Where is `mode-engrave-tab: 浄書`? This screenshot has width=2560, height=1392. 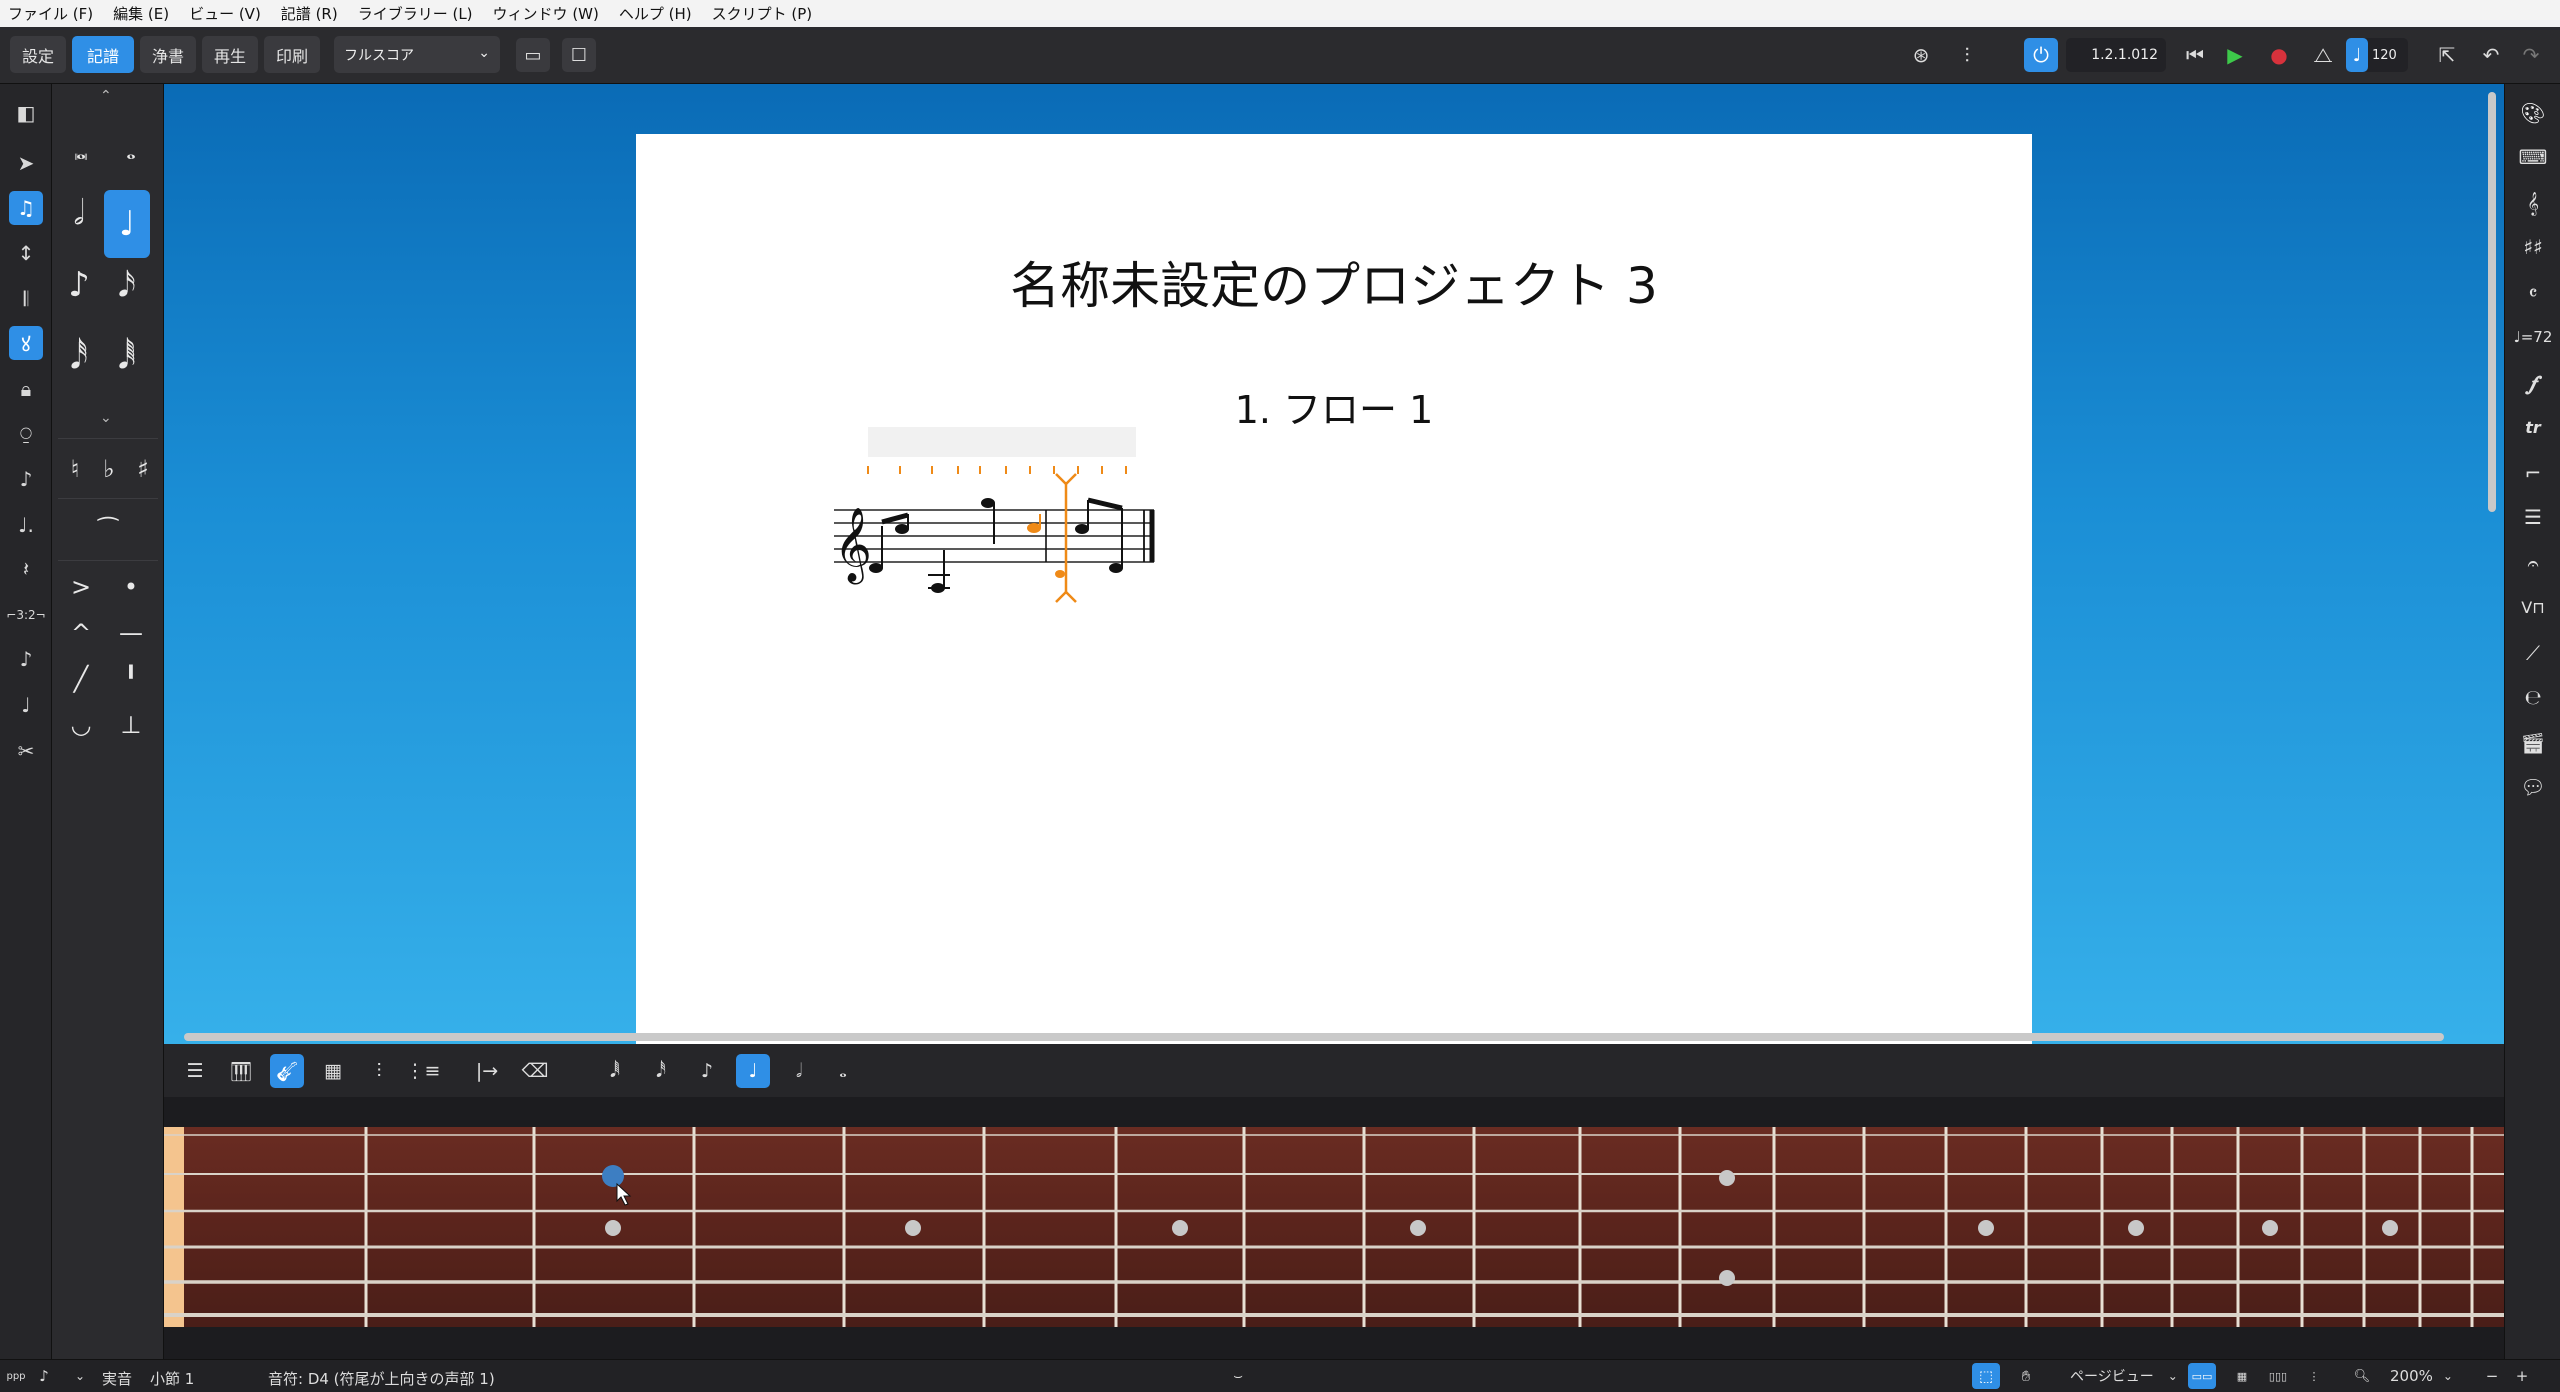 mode-engrave-tab: 浄書 is located at coordinates (168, 54).